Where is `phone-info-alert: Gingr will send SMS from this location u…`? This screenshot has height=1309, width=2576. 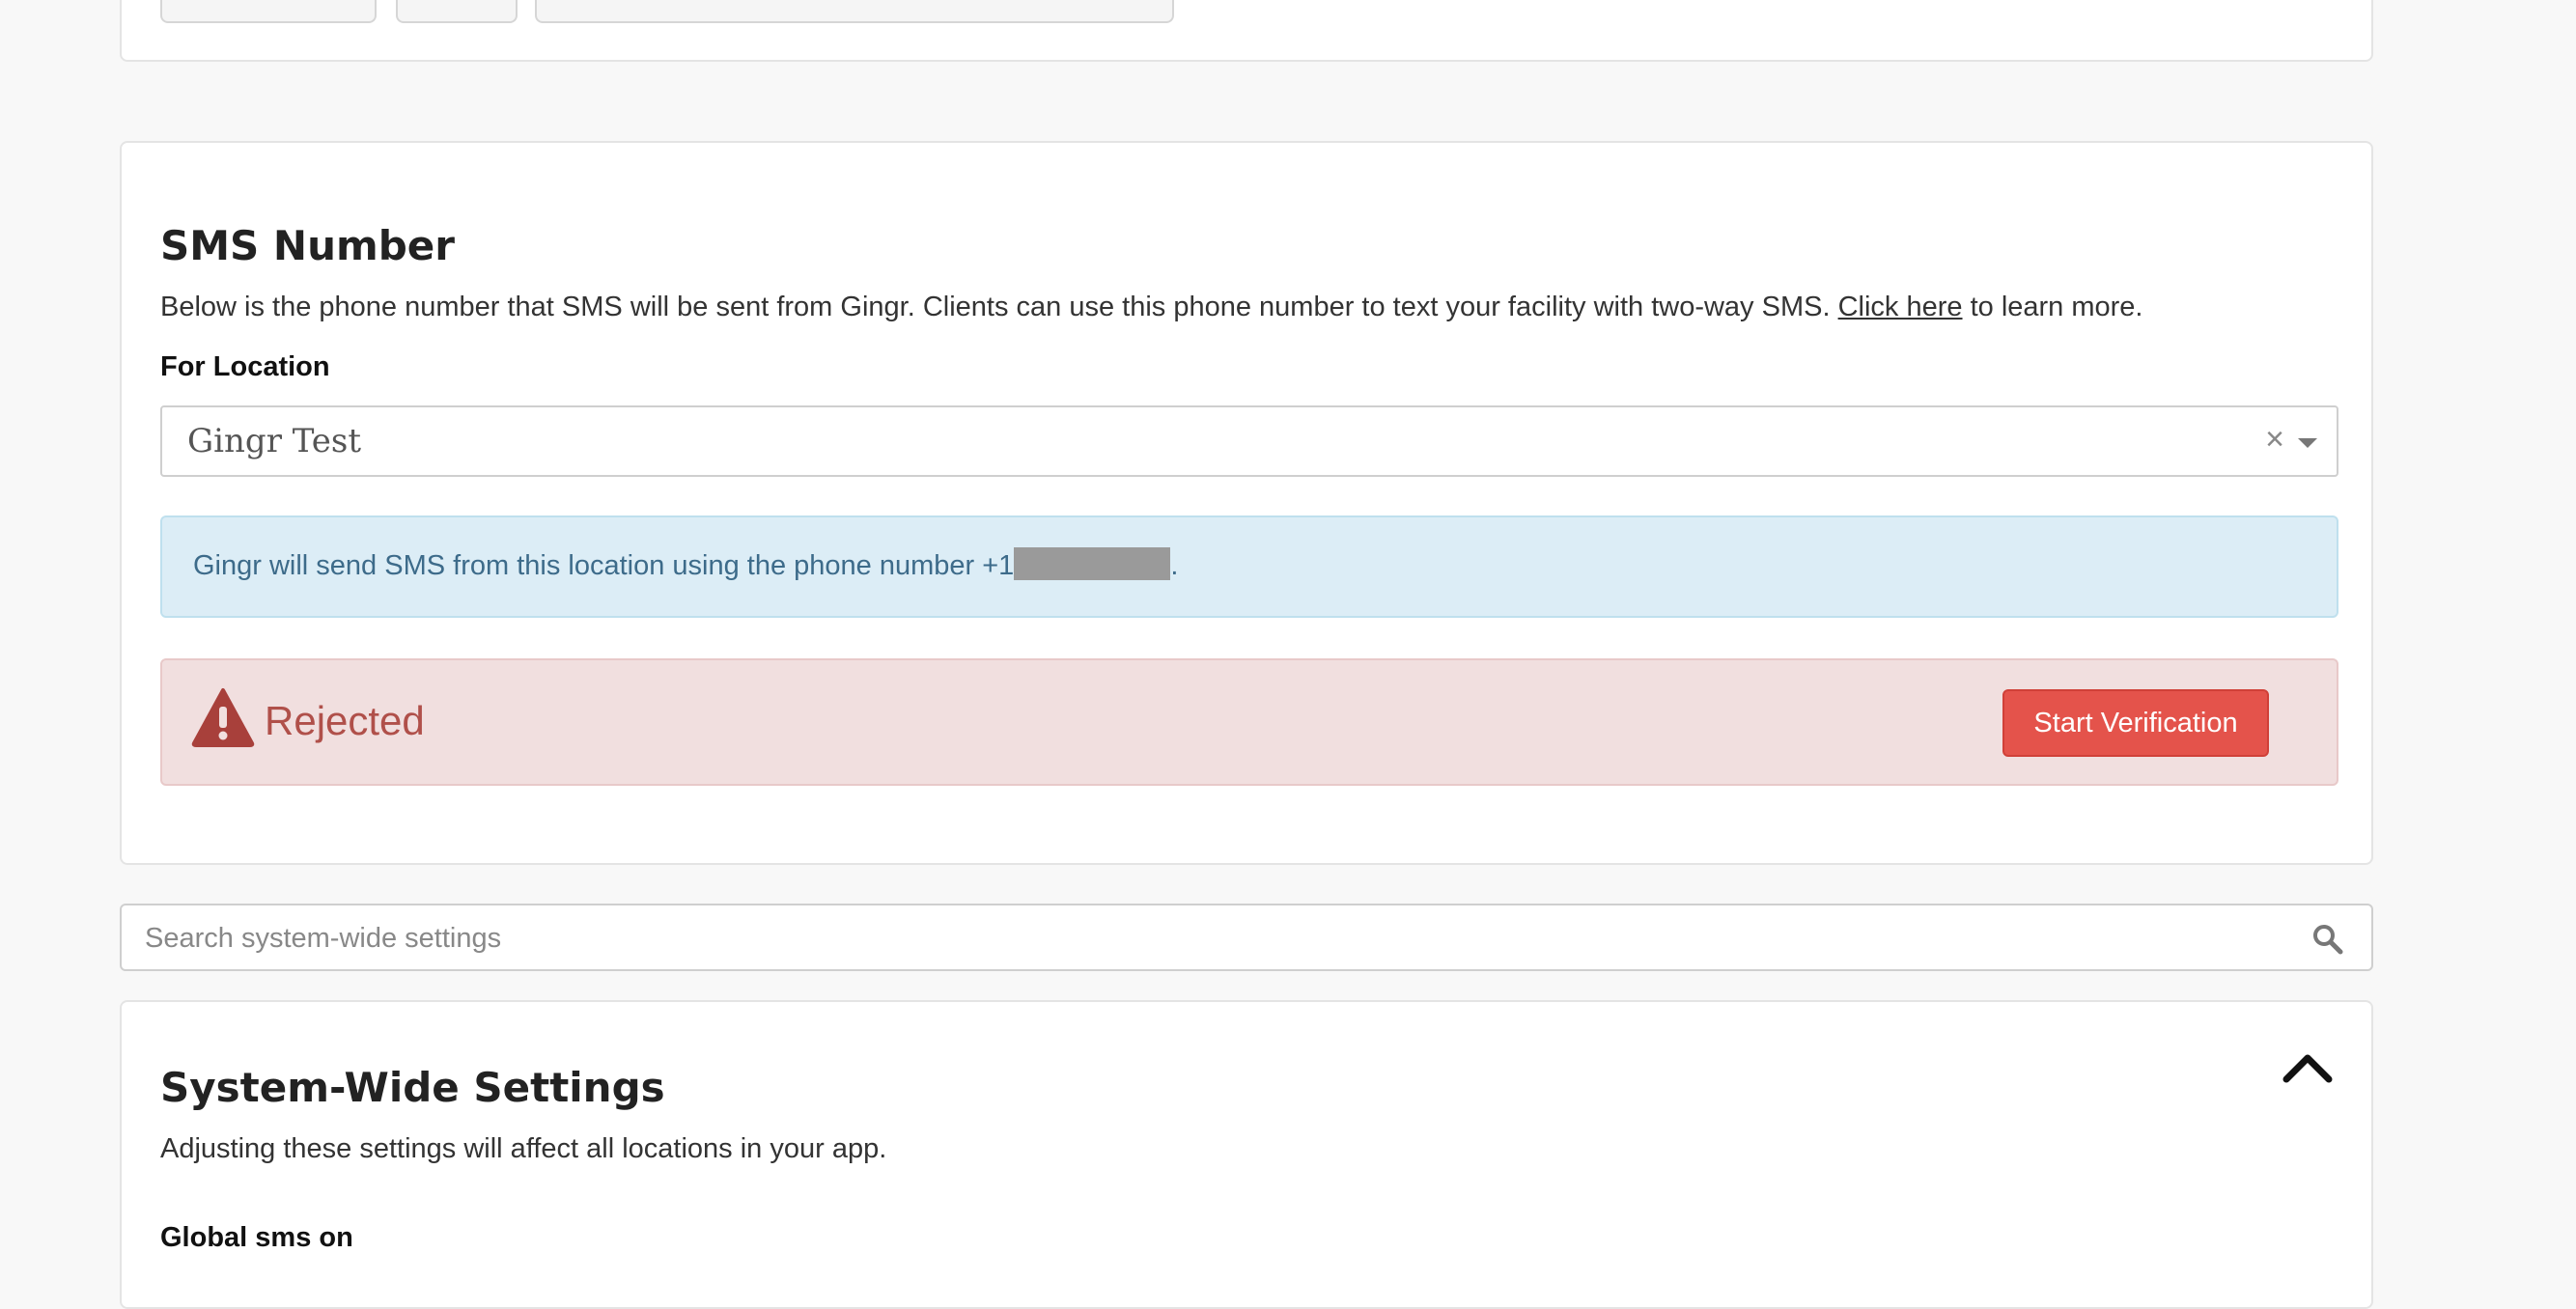 phone-info-alert: Gingr will send SMS from this location u… is located at coordinates (1249, 566).